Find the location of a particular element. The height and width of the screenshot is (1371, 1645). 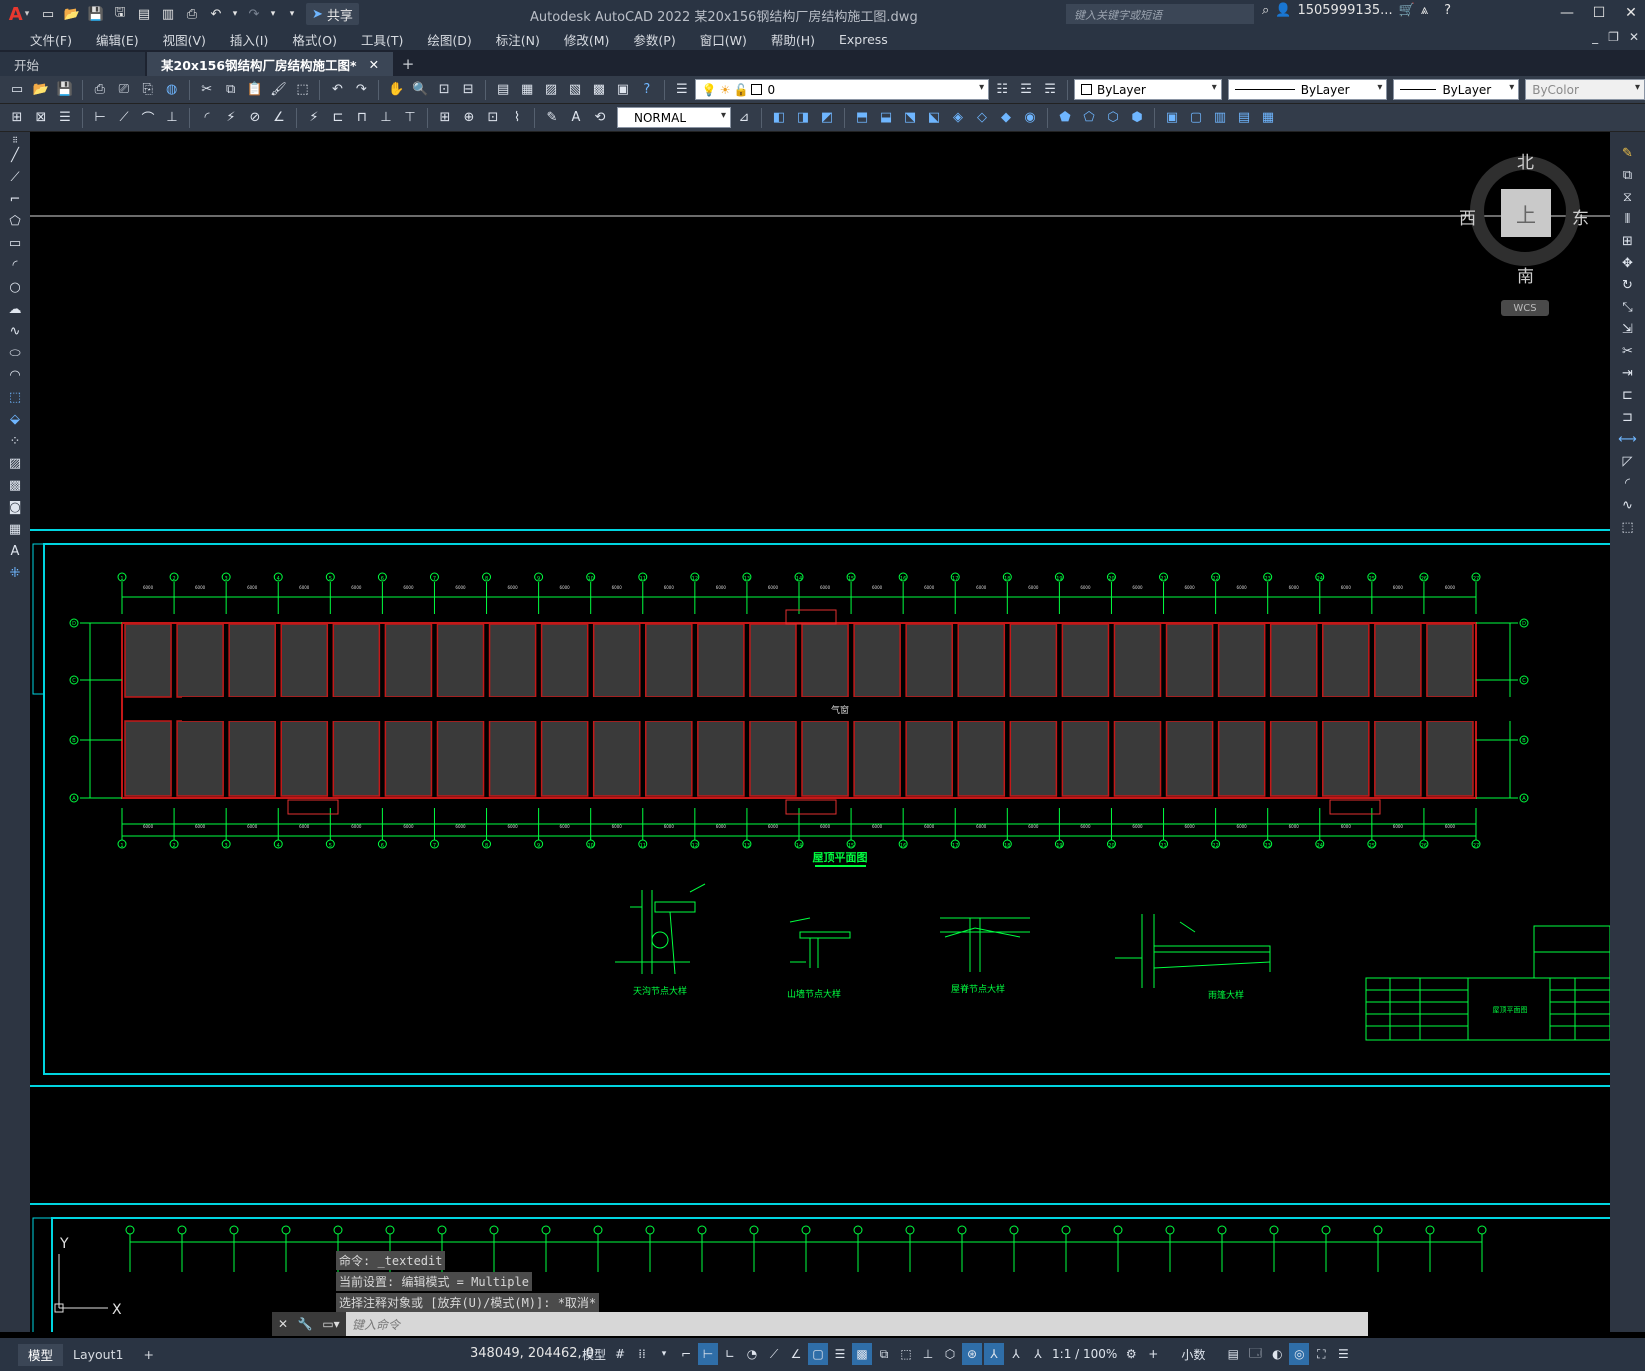

doc-close-icon: ✕ is located at coordinates (1634, 37).